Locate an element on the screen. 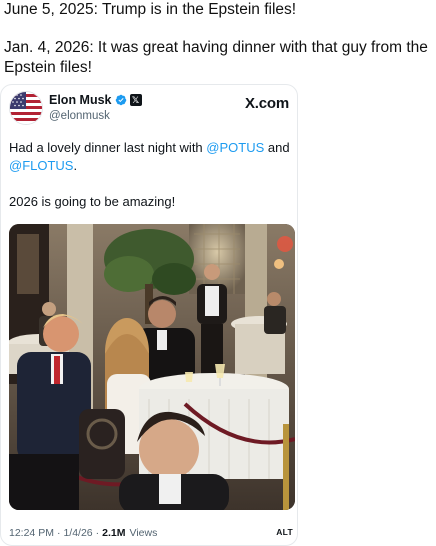  tweet-date: 1/4/26 is located at coordinates (77, 533).